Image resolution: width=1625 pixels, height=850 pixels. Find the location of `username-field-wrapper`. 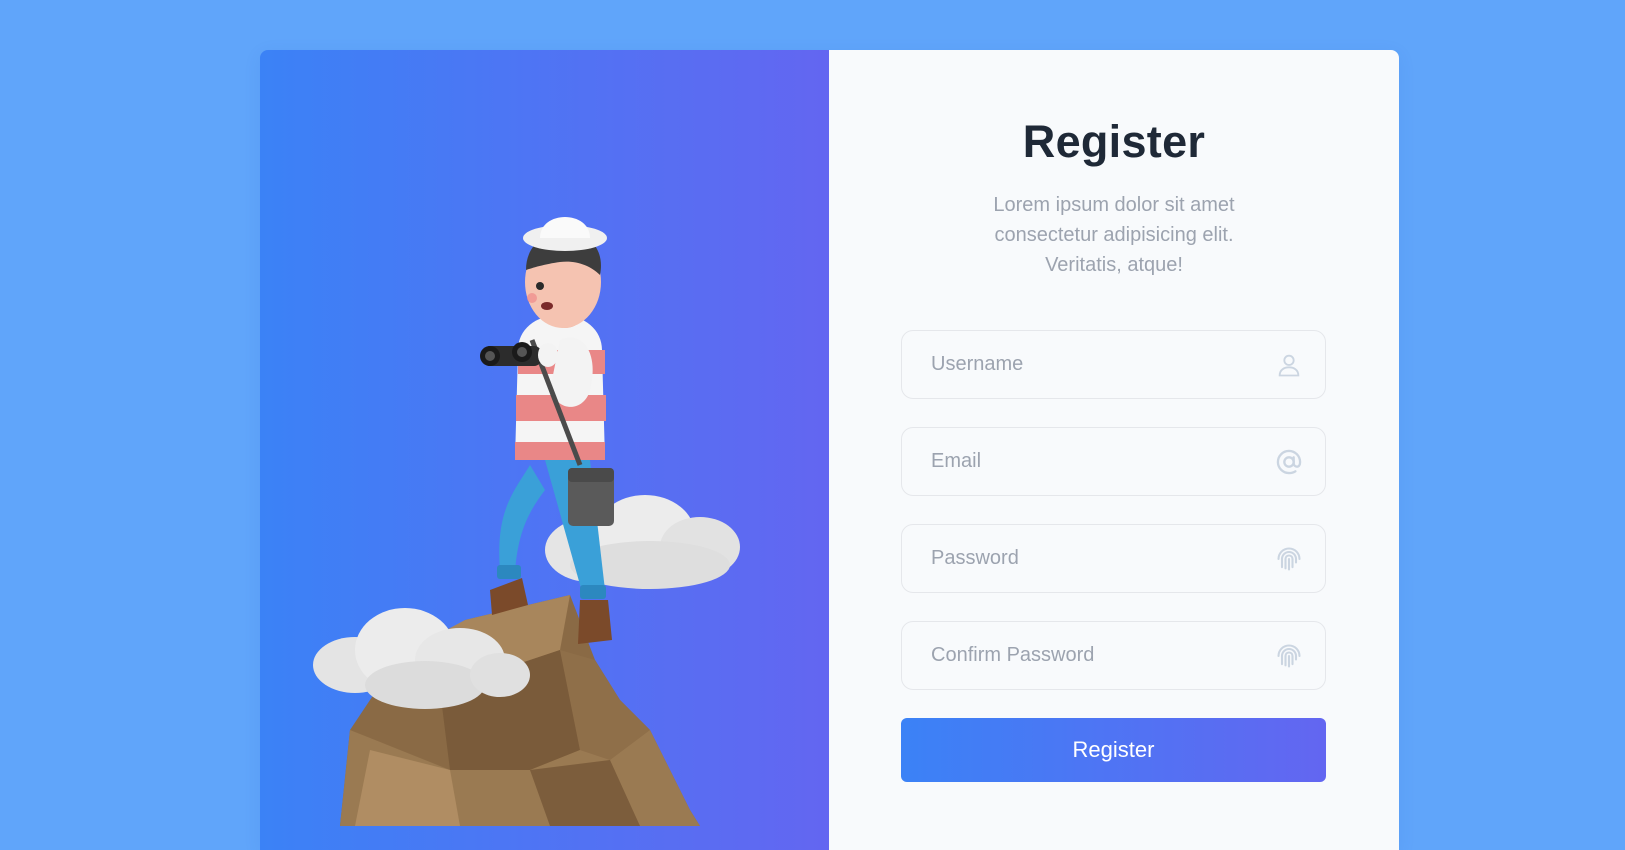

username-field-wrapper is located at coordinates (1113, 364).